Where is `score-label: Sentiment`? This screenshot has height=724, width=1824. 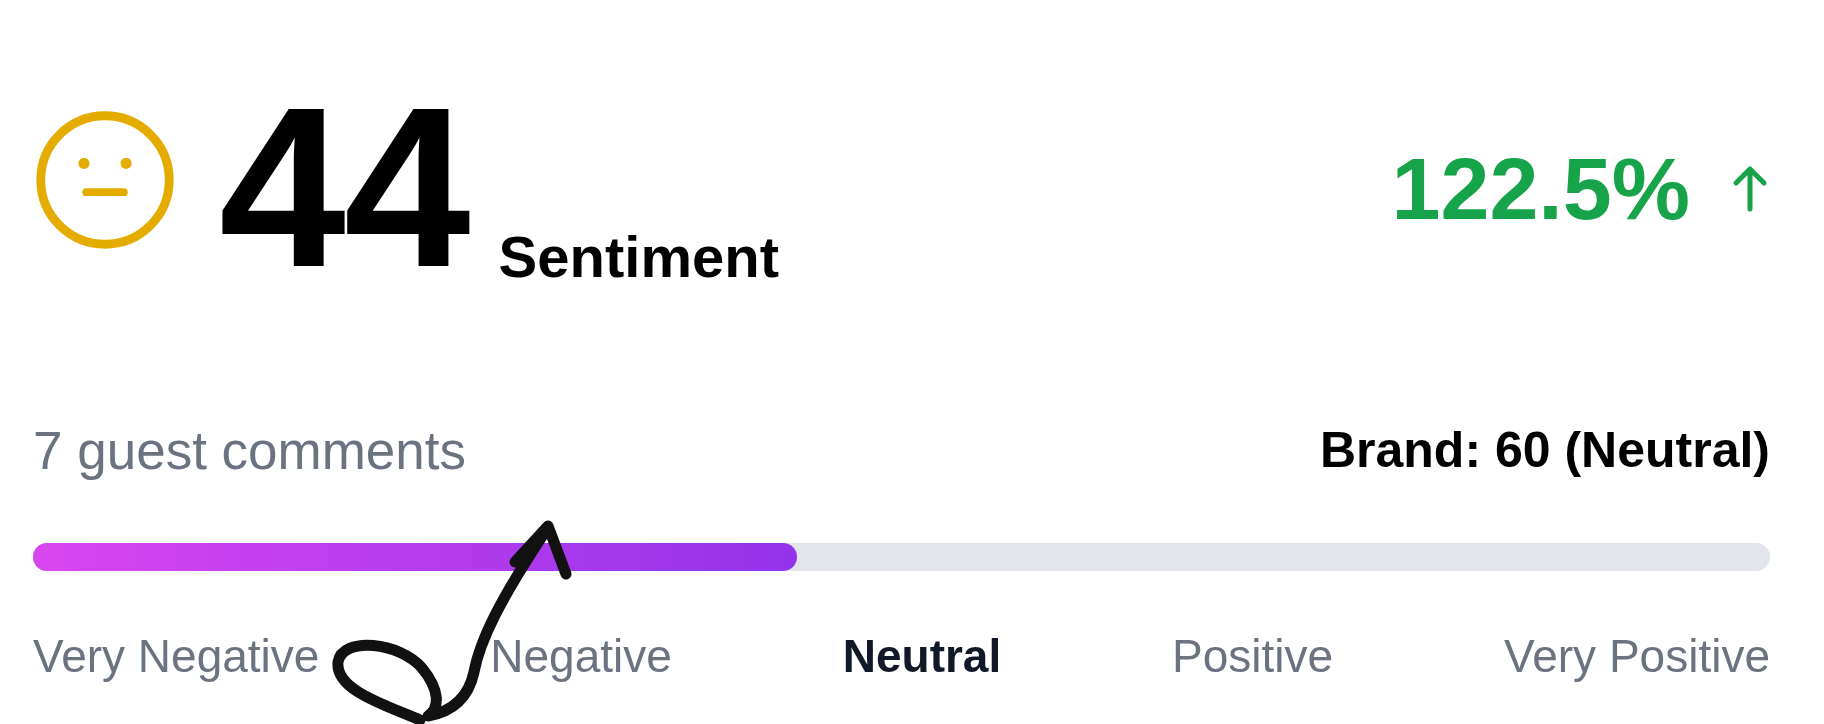
score-label: Sentiment is located at coordinates (638, 256).